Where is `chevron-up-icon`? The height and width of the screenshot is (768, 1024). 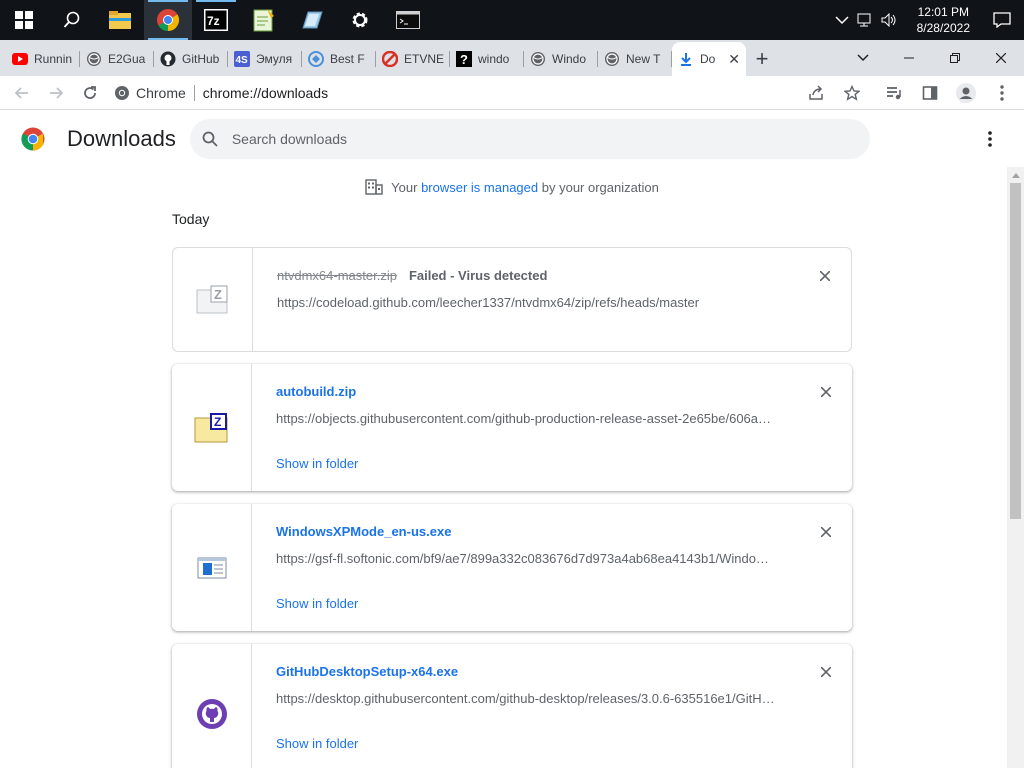
chevron-up-icon is located at coordinates (842, 20).